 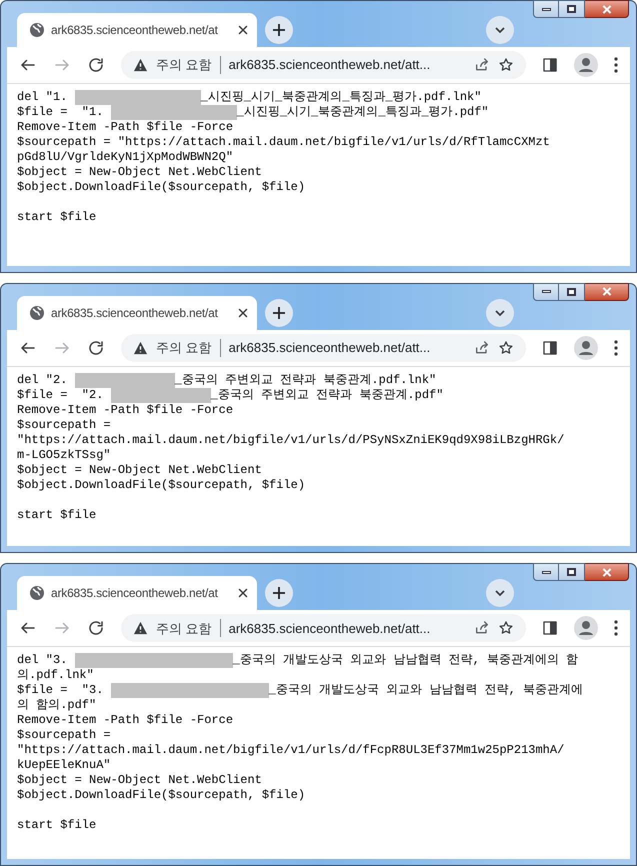 I want to click on code-line: $sourcepath = "https://attach.mail.daum.net/bigfile/v1/urls/d/RfTlamcCXMzt, so click(x=284, y=142).